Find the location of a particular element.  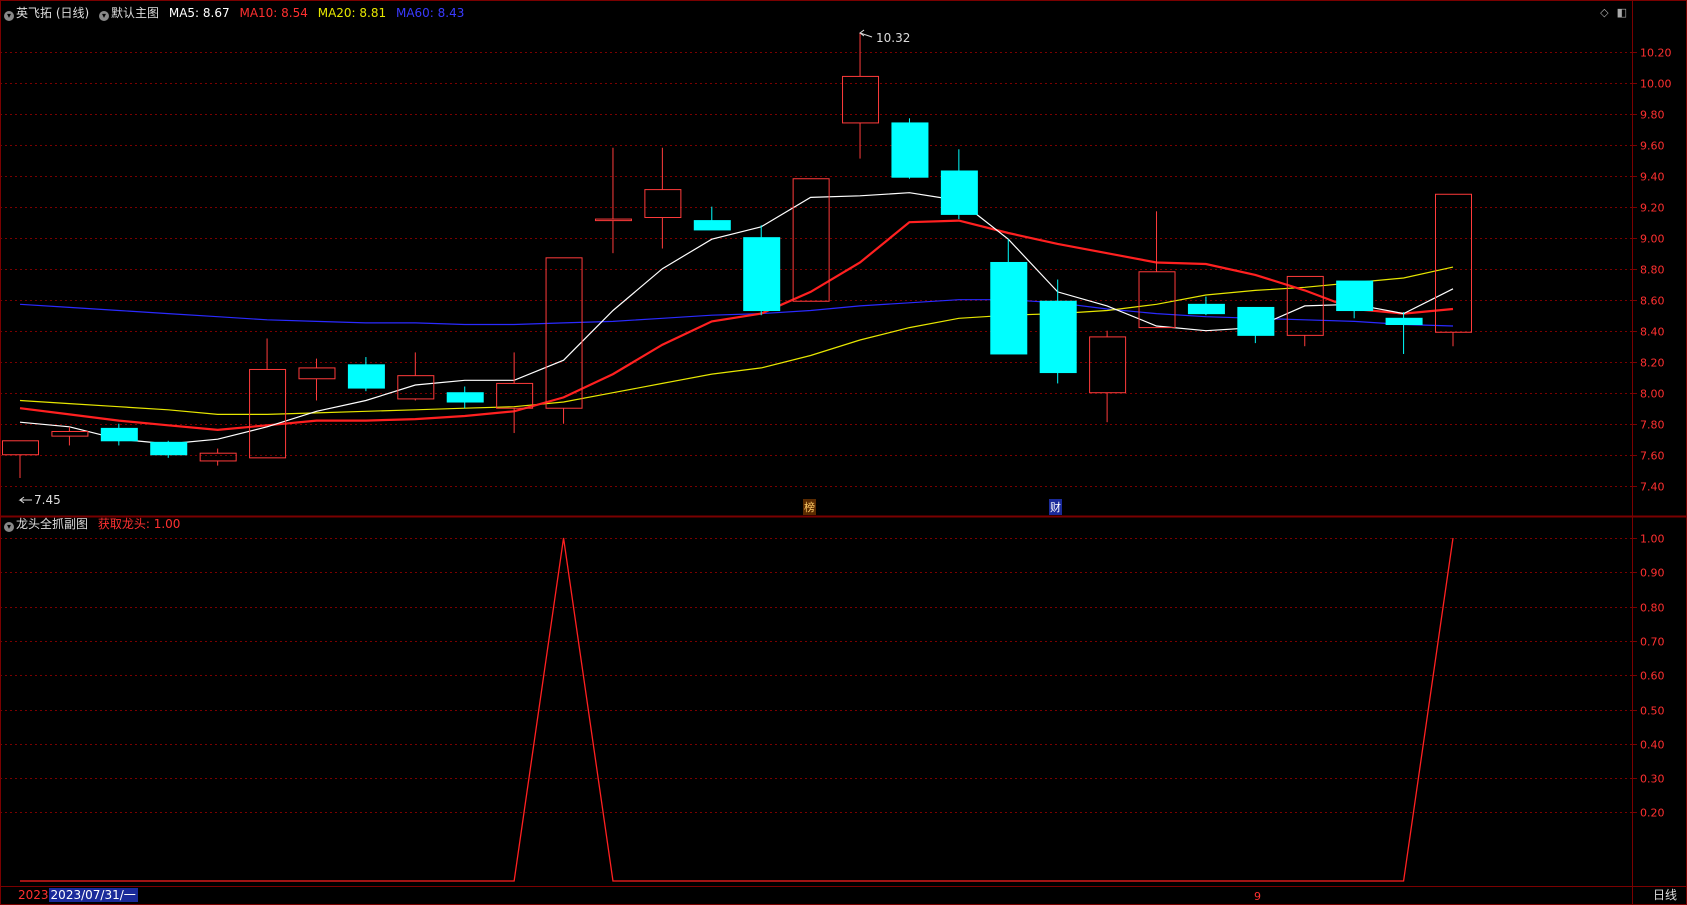

low-arrow is located at coordinates (25, 500).